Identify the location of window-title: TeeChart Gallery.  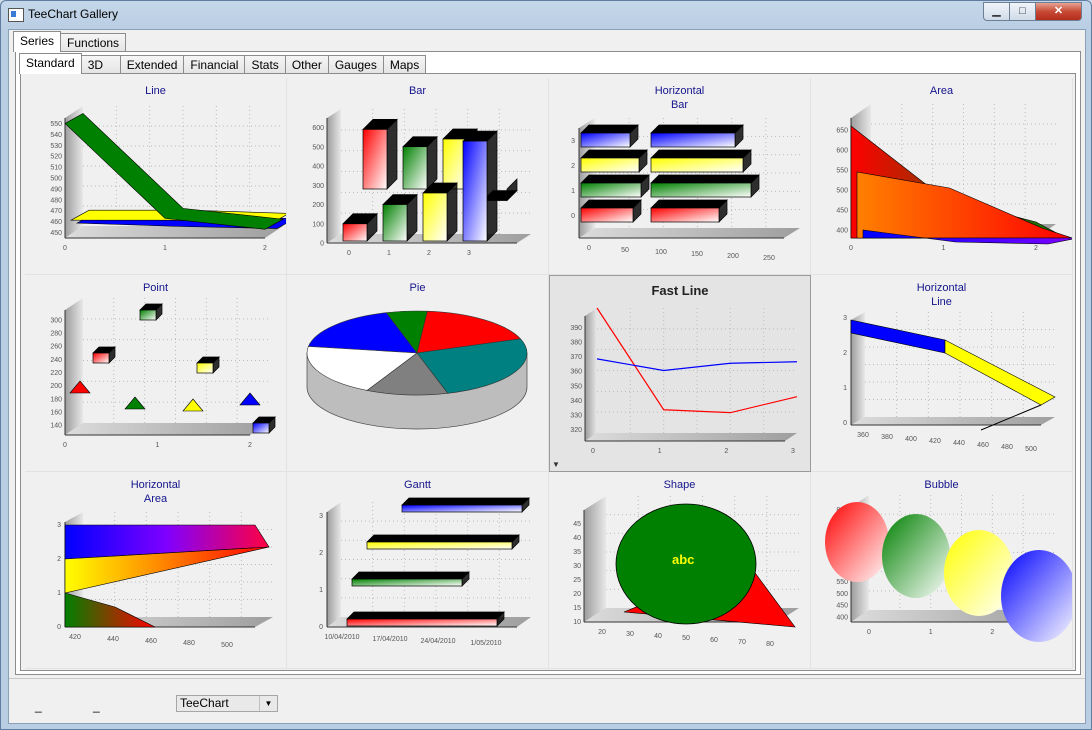
(73, 14).